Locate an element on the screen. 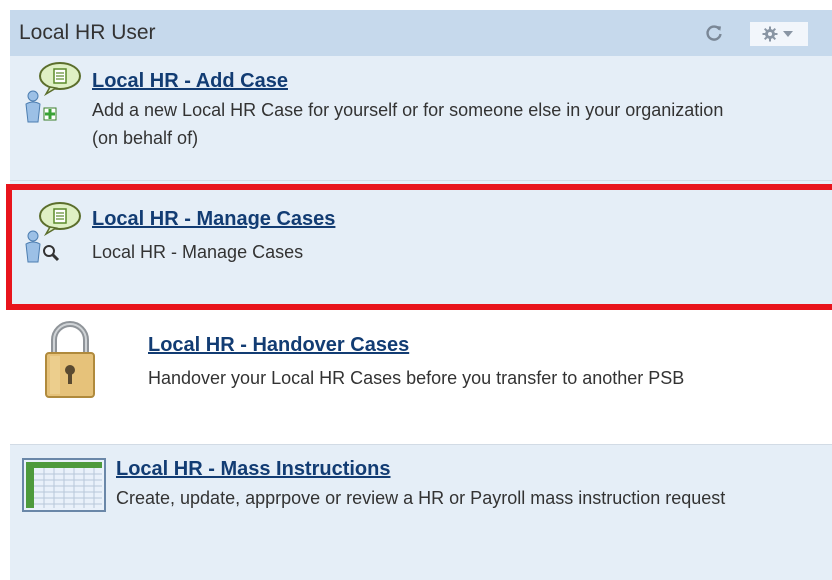 The width and height of the screenshot is (832, 580). pagelet-header: Local HR User is located at coordinates (421, 33).